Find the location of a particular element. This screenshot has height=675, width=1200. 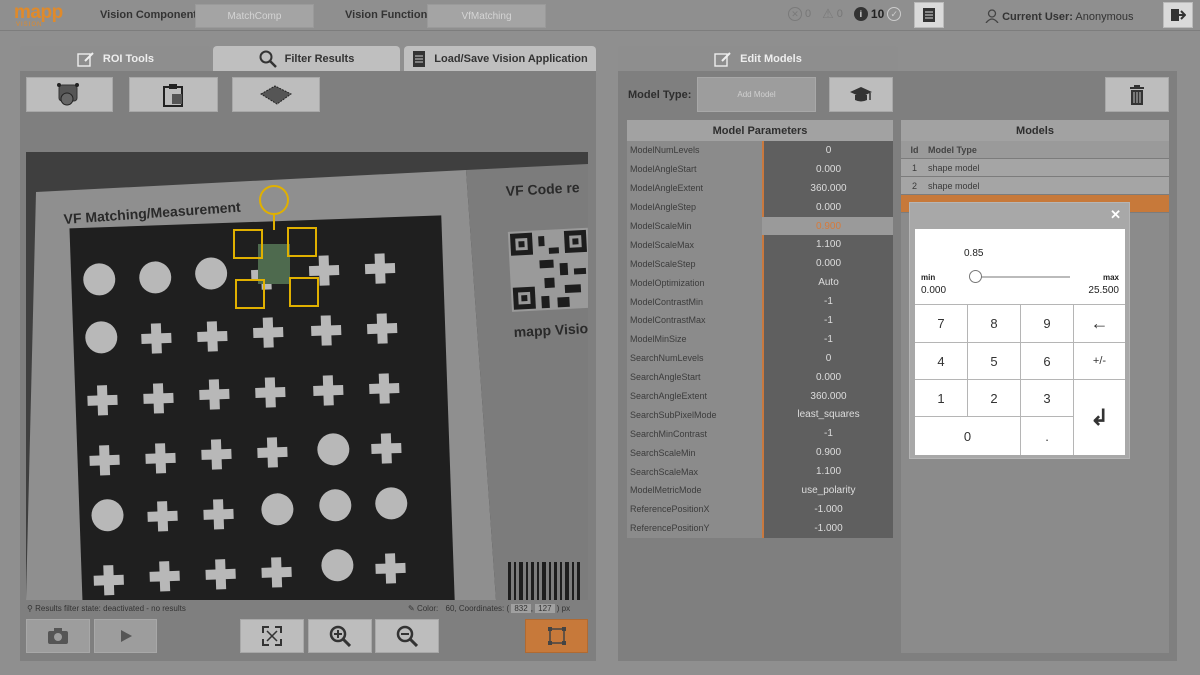

key-3: 3 is located at coordinates (1047, 398).